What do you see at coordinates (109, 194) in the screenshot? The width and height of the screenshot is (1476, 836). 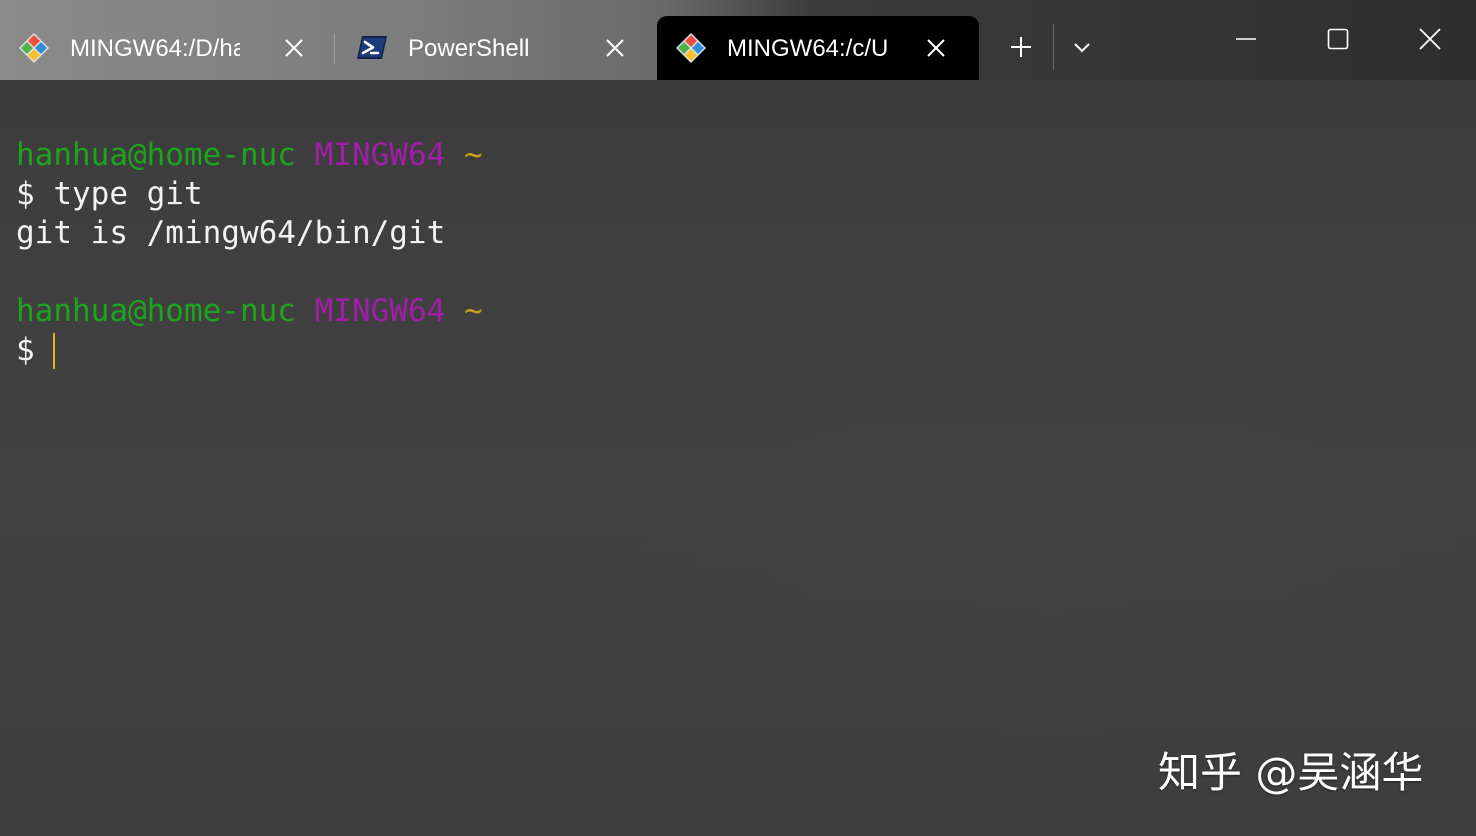 I see `command-line: $ type git` at bounding box center [109, 194].